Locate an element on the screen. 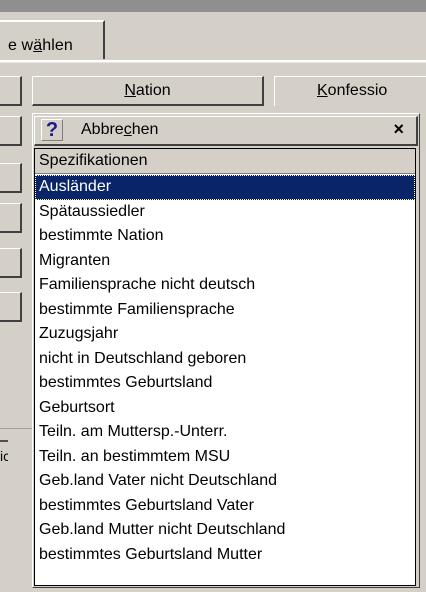  konfession-button-label: Konfessio is located at coordinates (352, 90).